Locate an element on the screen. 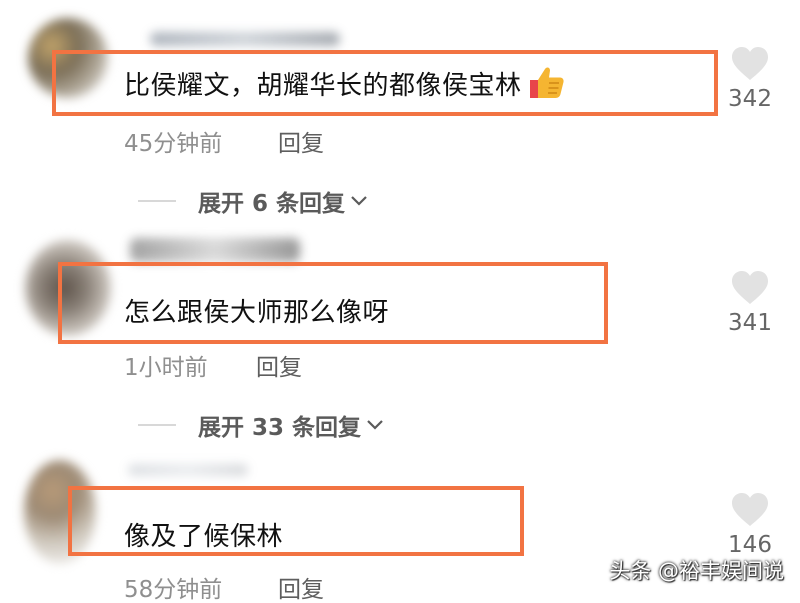 This screenshot has width=800, height=603. like-count: 341 is located at coordinates (750, 323).